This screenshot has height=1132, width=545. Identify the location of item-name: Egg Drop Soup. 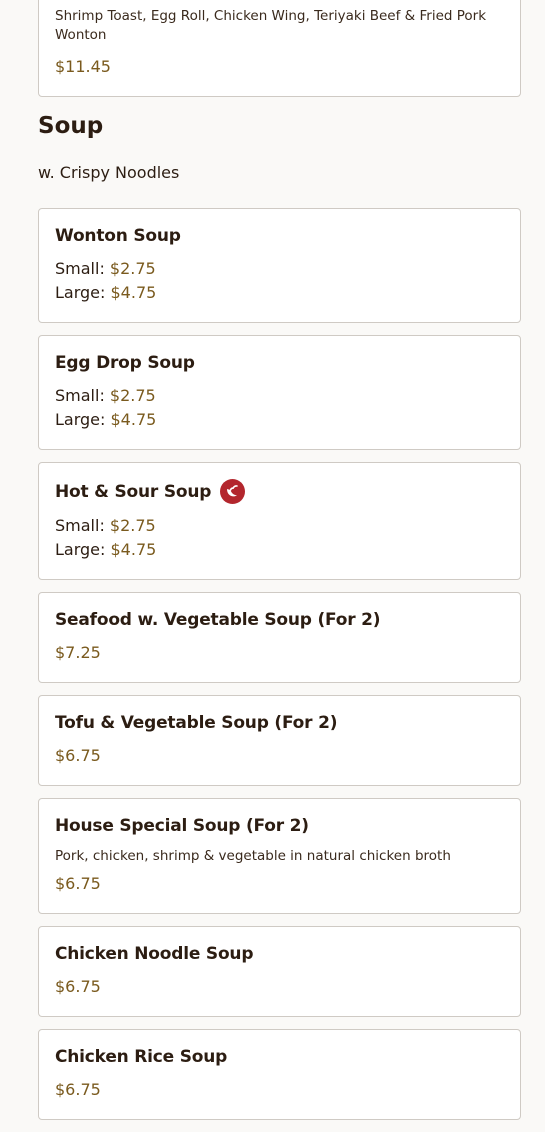
(125, 363).